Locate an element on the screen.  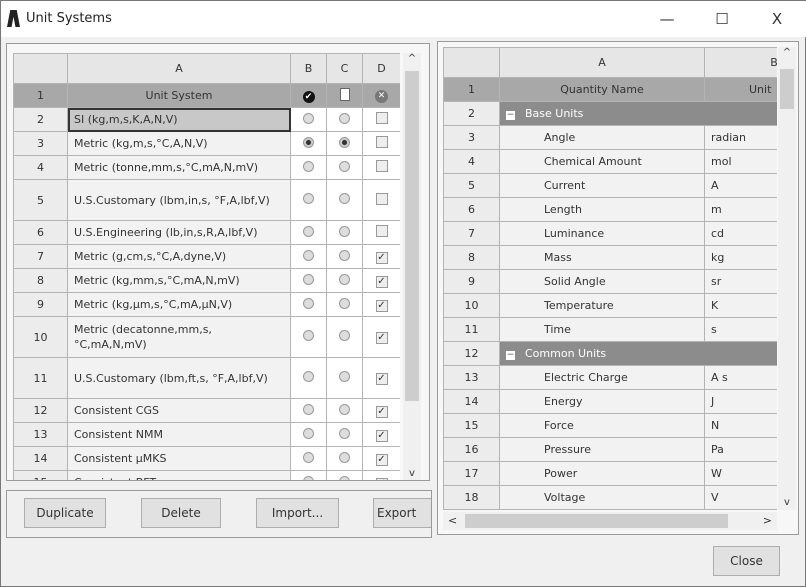
horizontal-scrollbar: < > is located at coordinates (610, 521).